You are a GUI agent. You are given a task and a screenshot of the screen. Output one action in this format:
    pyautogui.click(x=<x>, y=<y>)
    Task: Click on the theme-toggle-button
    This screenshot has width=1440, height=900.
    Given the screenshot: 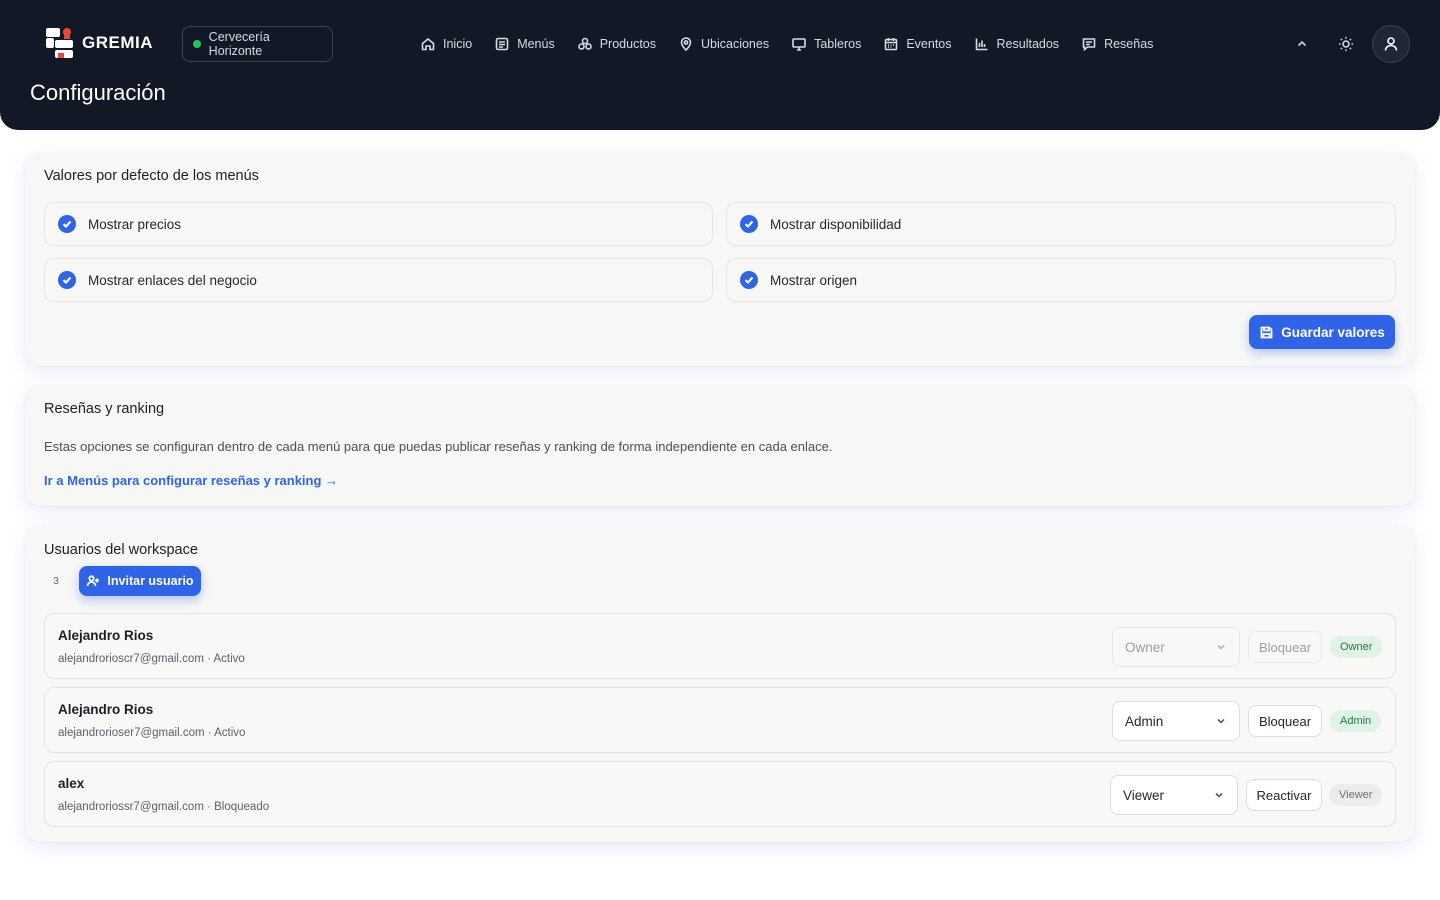 What is the action you would take?
    pyautogui.click(x=1346, y=44)
    